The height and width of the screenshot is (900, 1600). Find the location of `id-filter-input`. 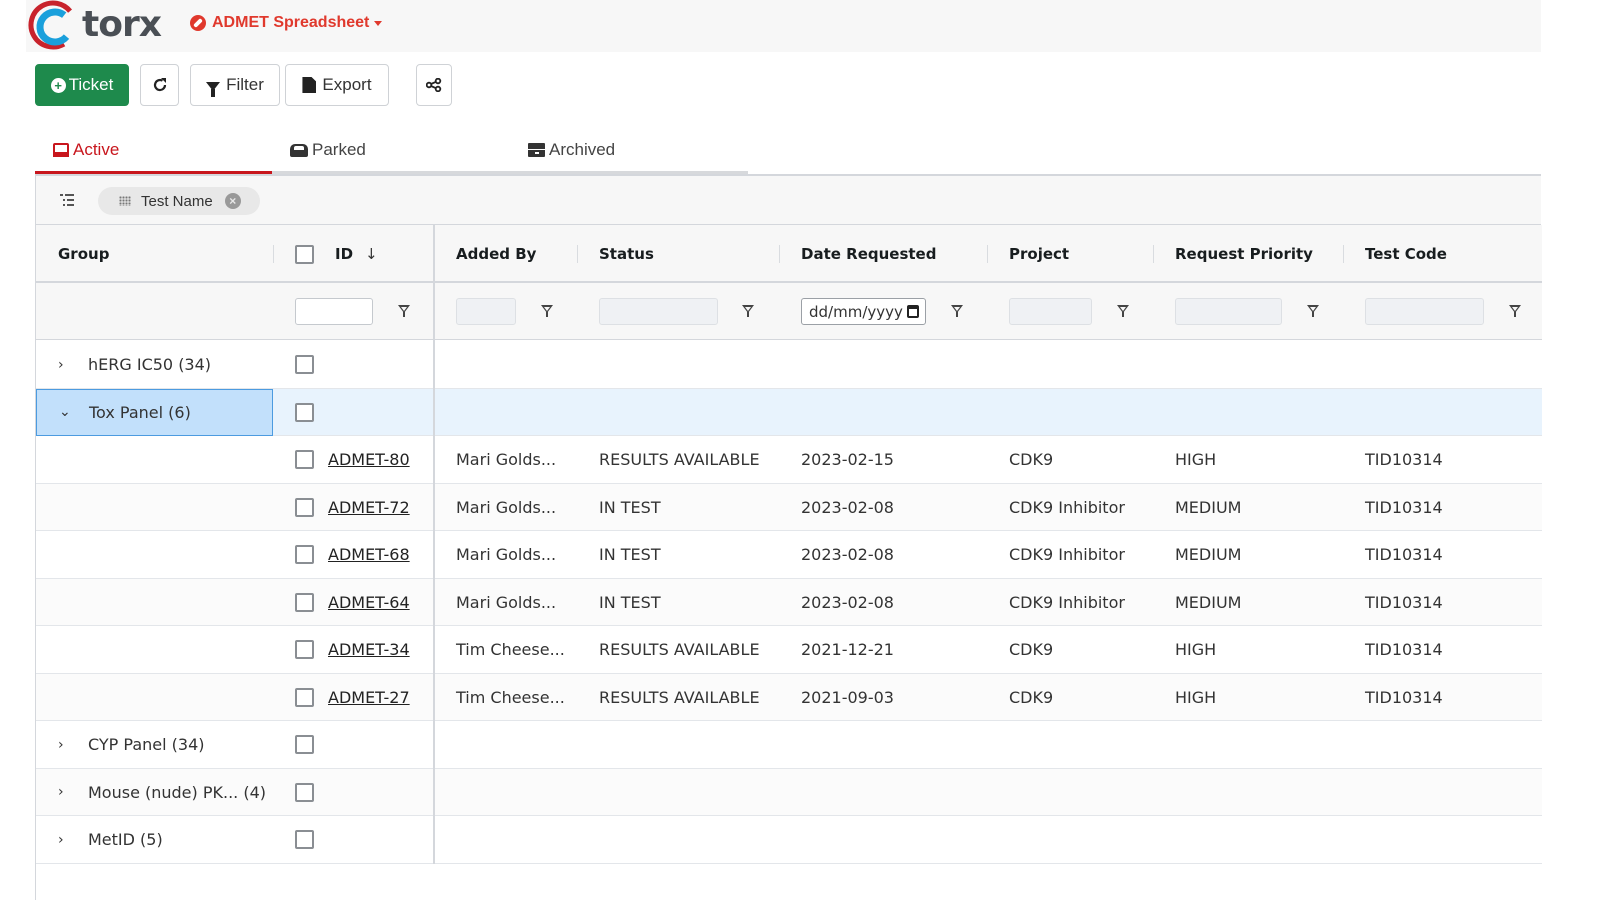

id-filter-input is located at coordinates (334, 311).